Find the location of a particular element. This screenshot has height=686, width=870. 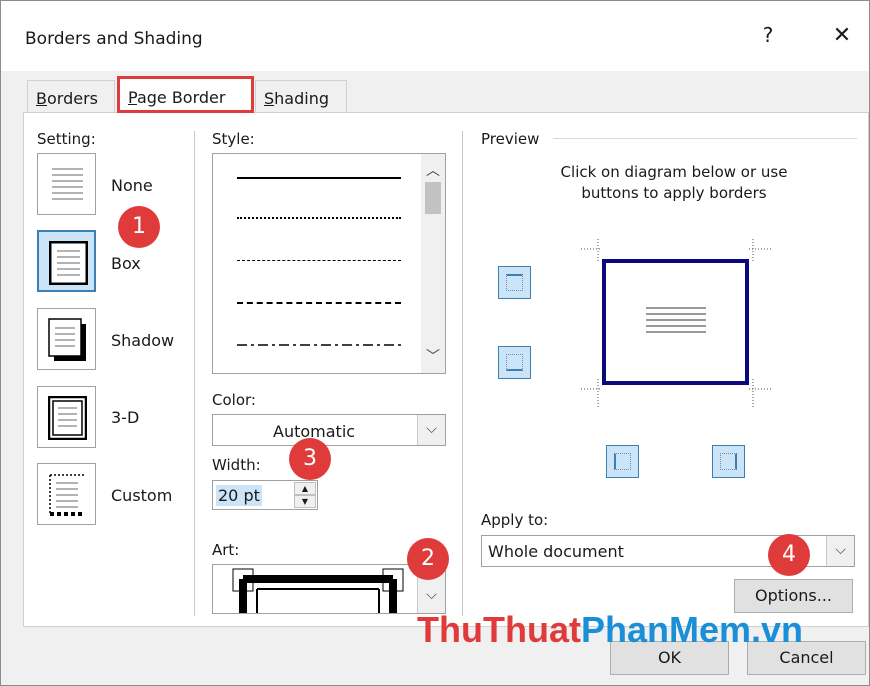

left-border-icon is located at coordinates (622, 461).